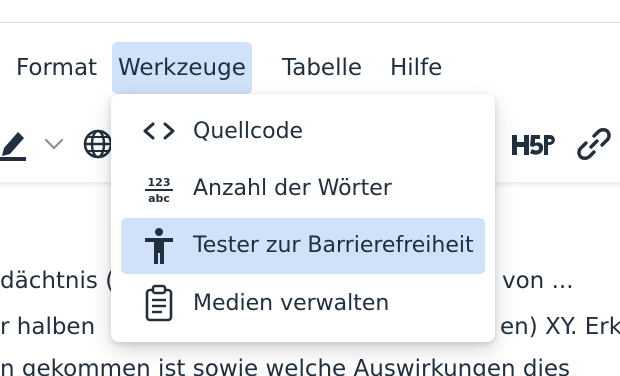 The image size is (620, 376). What do you see at coordinates (159, 246) in the screenshot?
I see `accessibility-icon` at bounding box center [159, 246].